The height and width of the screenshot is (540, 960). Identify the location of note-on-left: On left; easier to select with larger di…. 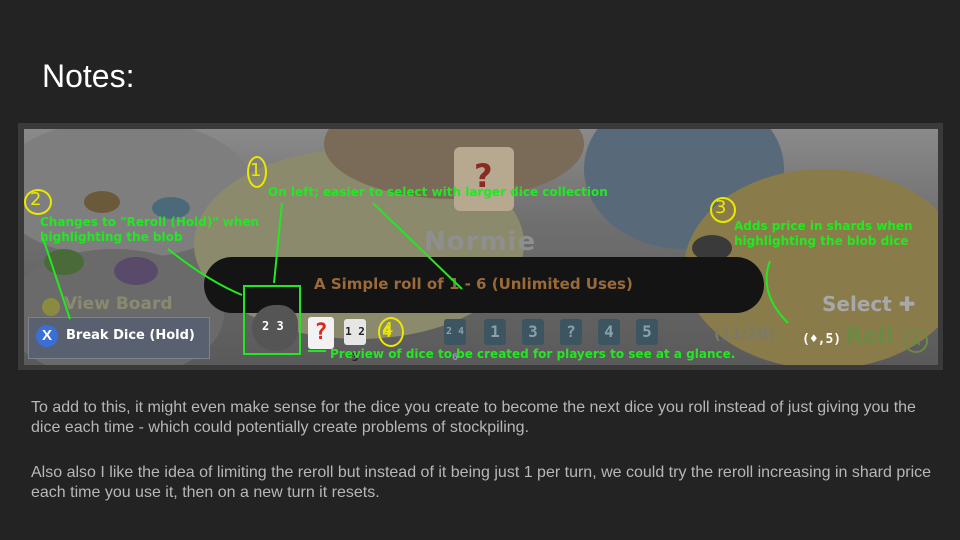
(438, 192).